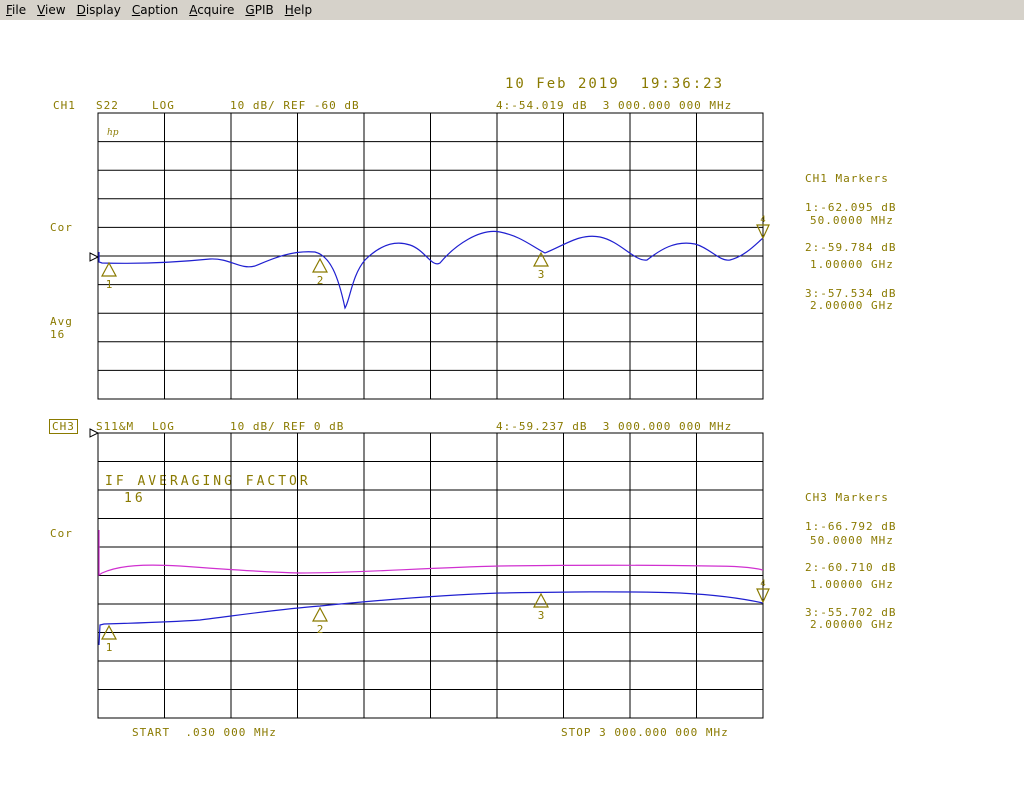 This screenshot has height=787, width=1024. What do you see at coordinates (94, 257) in the screenshot?
I see `ch1-reference-marker` at bounding box center [94, 257].